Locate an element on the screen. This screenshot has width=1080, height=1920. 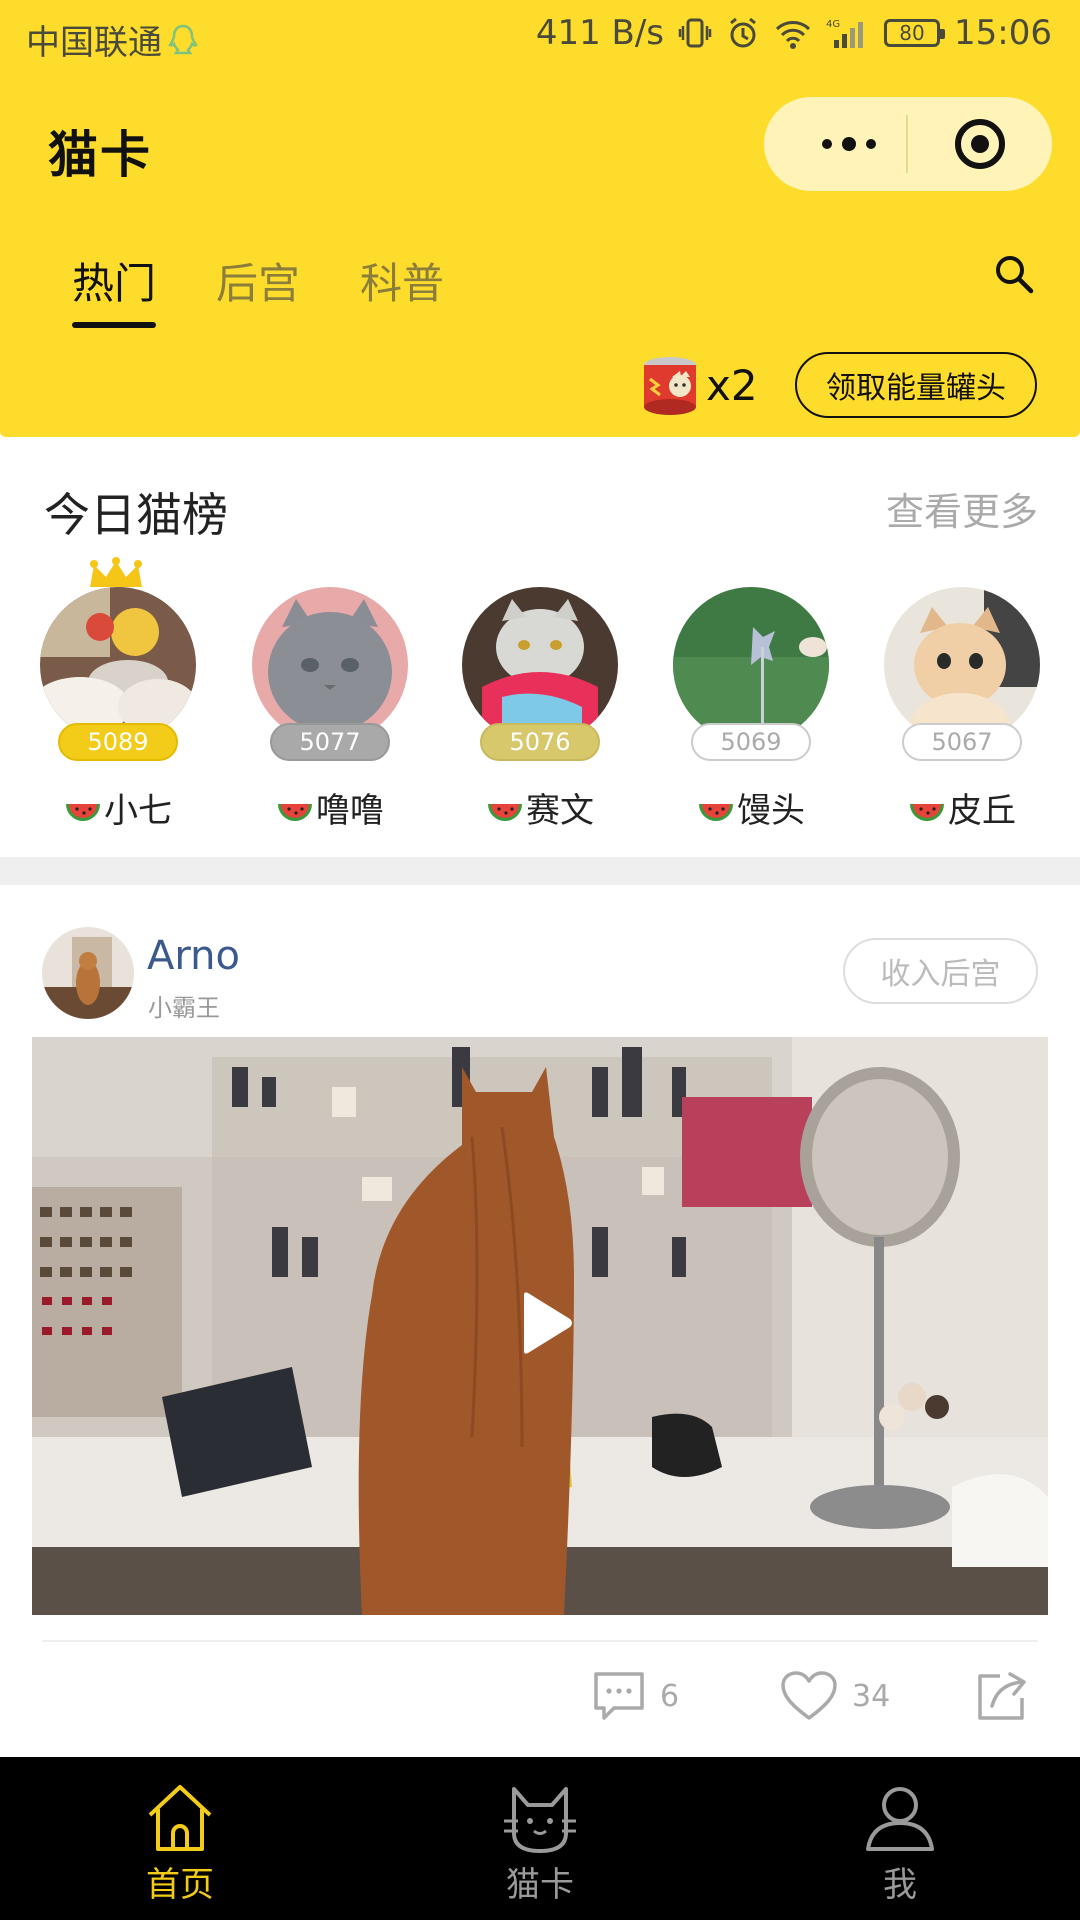
vibrate-icon is located at coordinates (695, 33).